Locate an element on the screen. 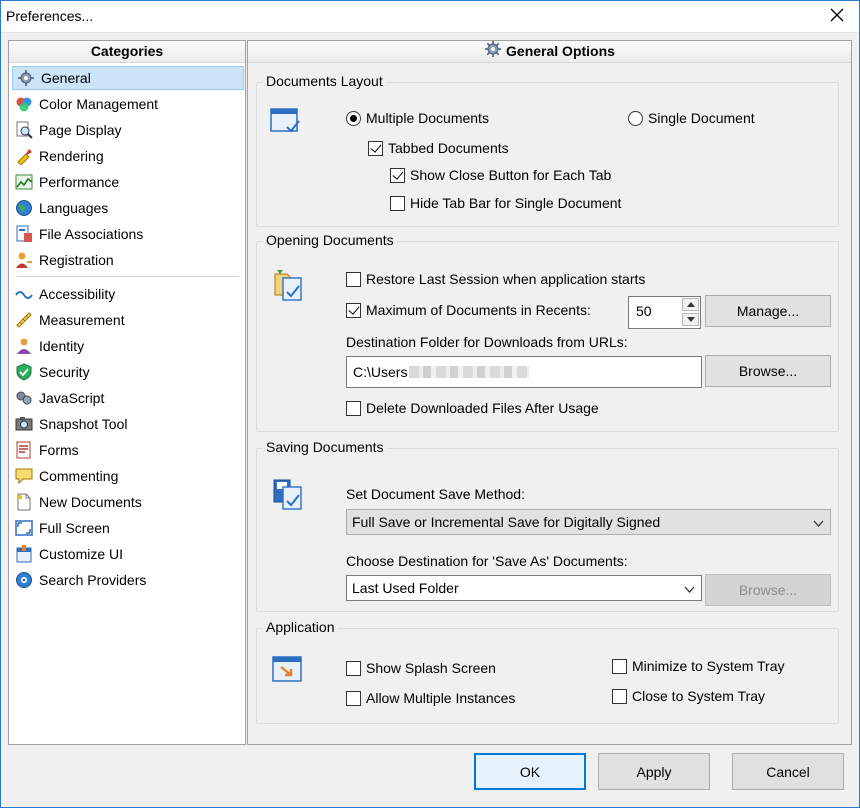  category-item-label: JavaScript is located at coordinates (72, 398).